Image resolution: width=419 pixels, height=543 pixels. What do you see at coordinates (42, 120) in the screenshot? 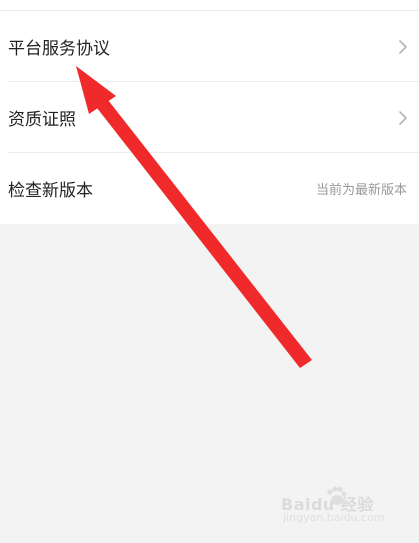
I see `settings-item-label: 资质证照` at bounding box center [42, 120].